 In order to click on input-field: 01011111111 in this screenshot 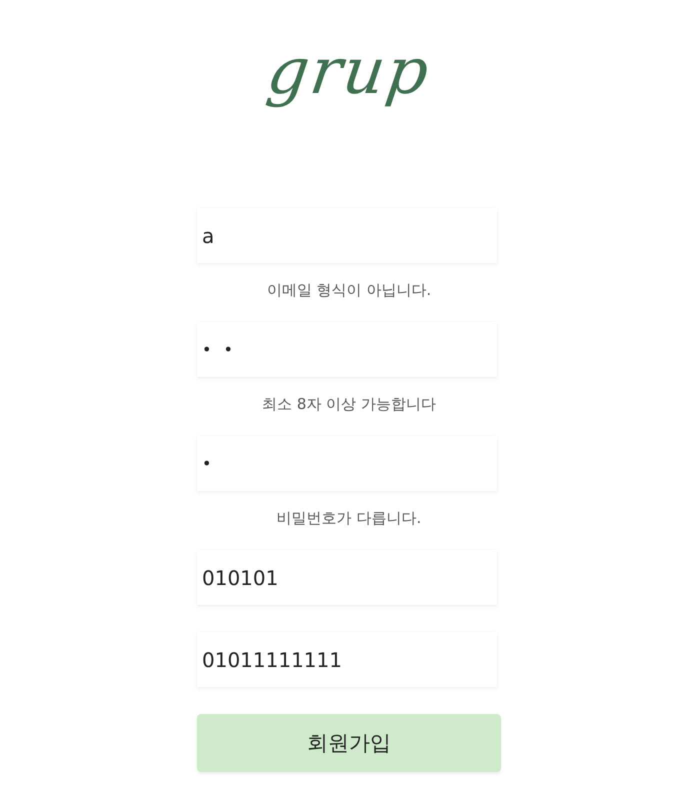, I will do `click(347, 659)`.